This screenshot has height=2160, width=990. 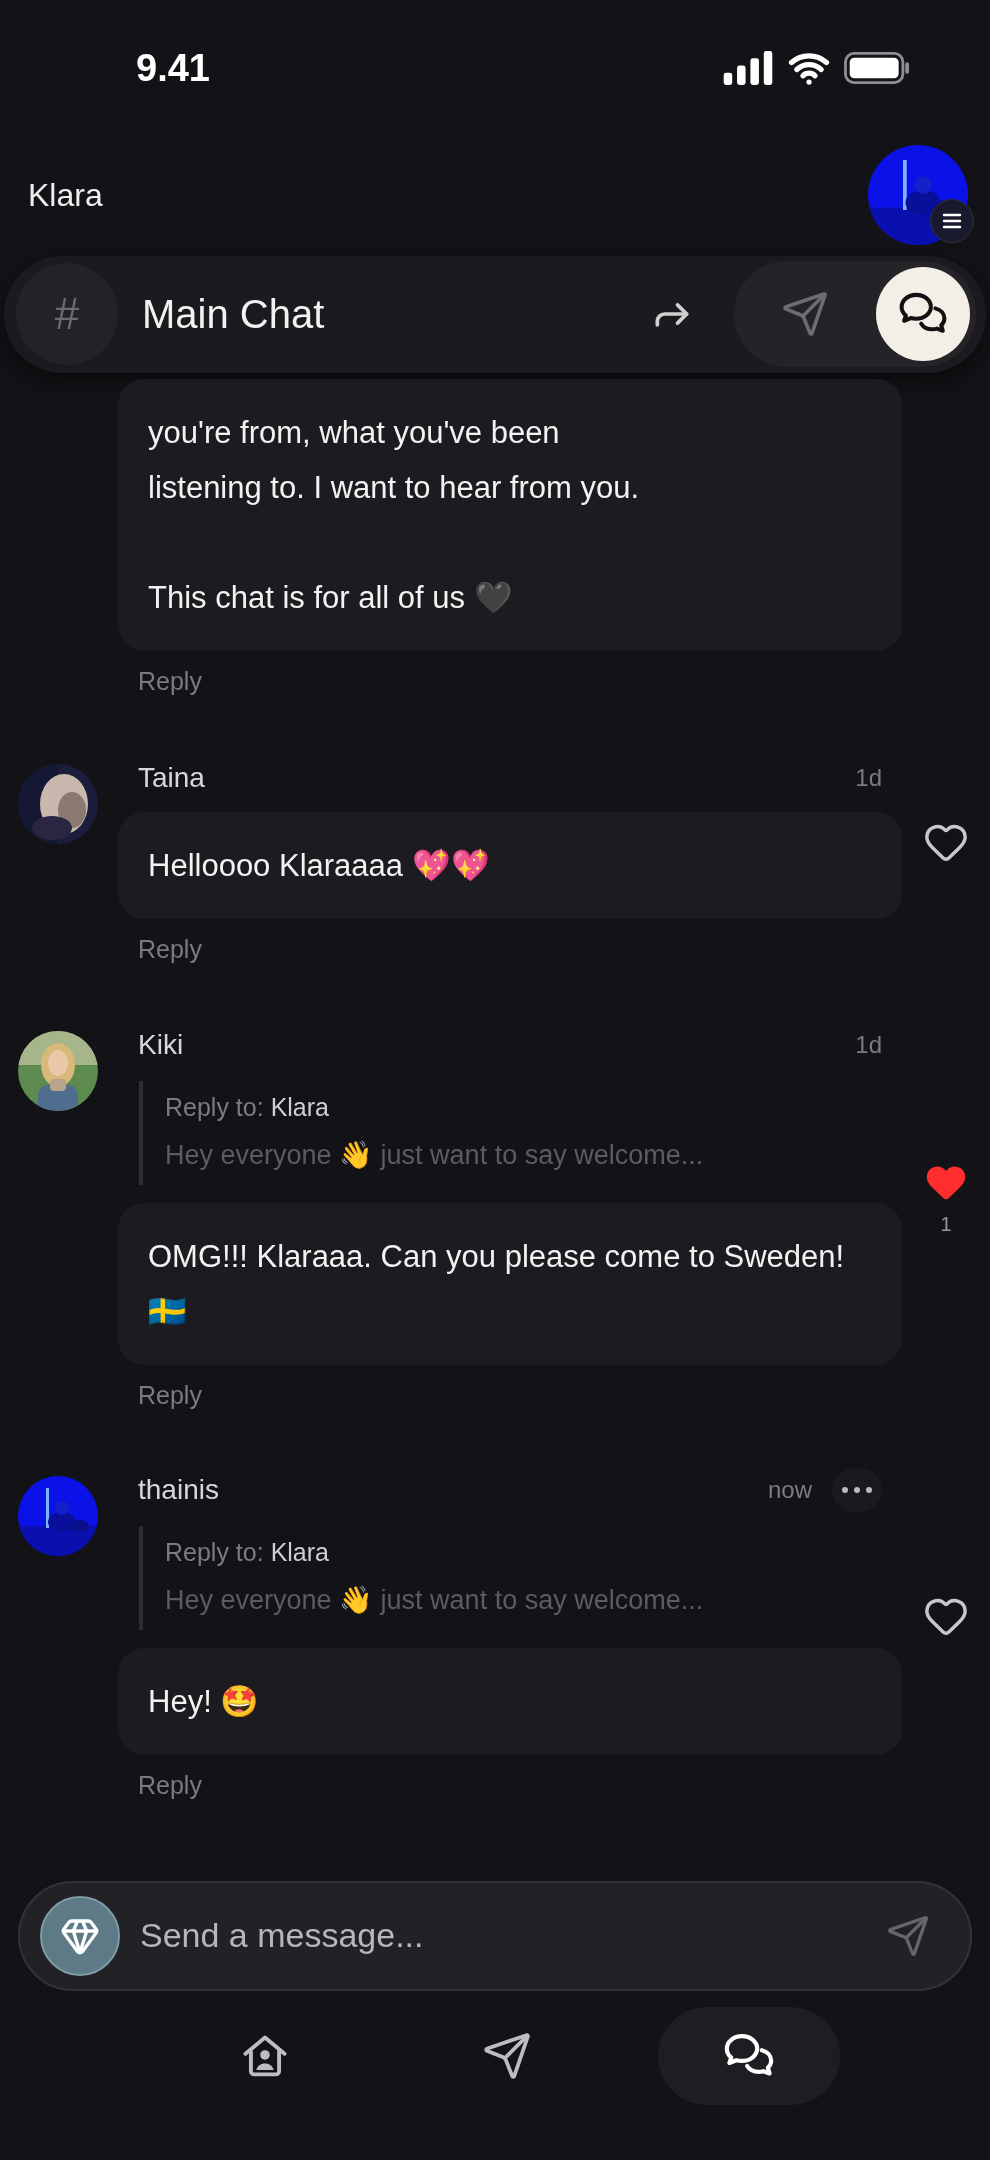 I want to click on more-button, so click(x=857, y=1490).